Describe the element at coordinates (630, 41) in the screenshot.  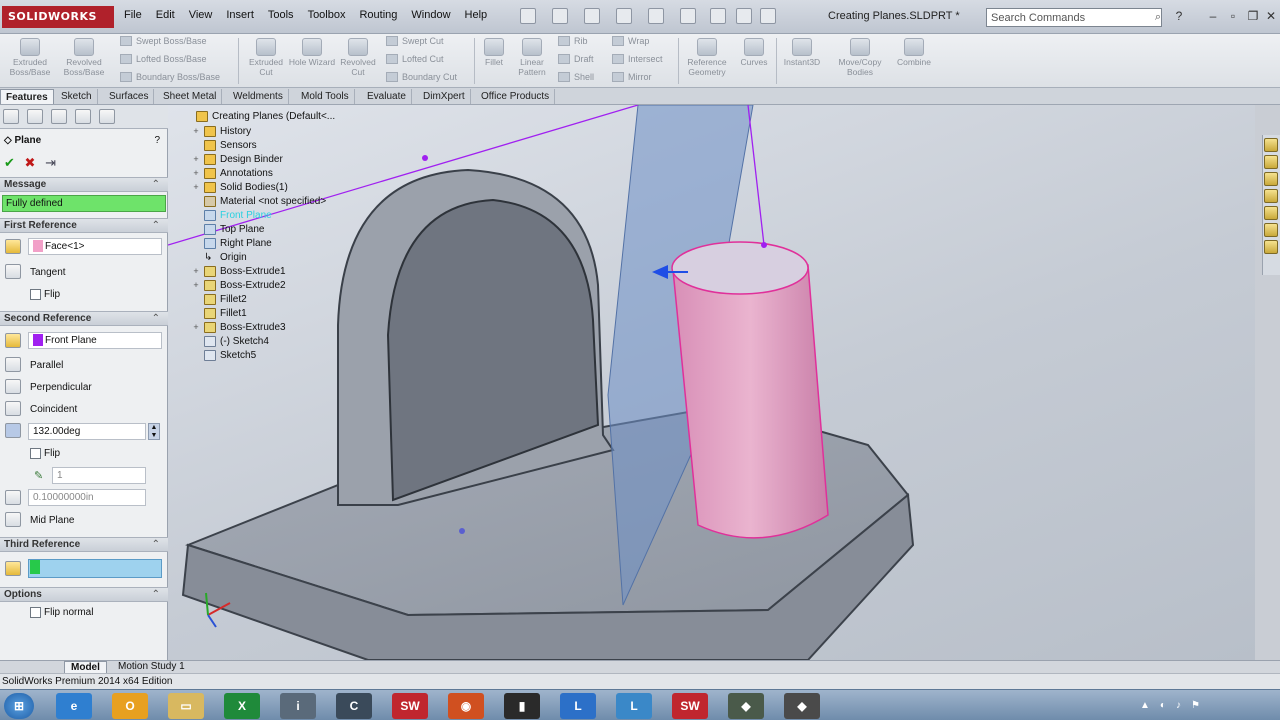
I see `wrap-button: Wrap` at that location.